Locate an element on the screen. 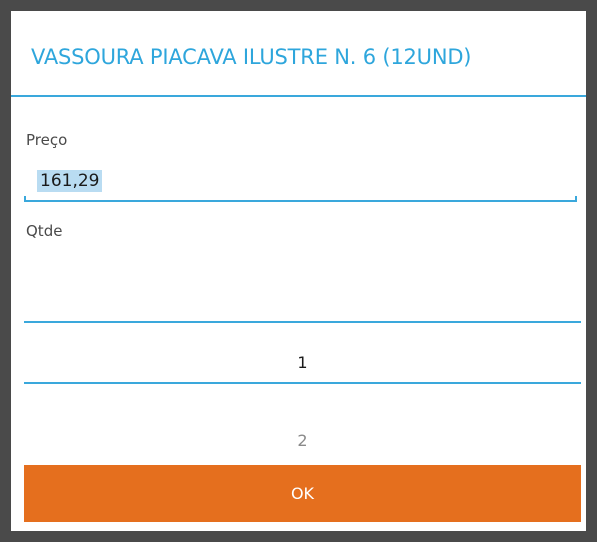 This screenshot has height=542, width=597. price-label: Preço is located at coordinates (47, 140).